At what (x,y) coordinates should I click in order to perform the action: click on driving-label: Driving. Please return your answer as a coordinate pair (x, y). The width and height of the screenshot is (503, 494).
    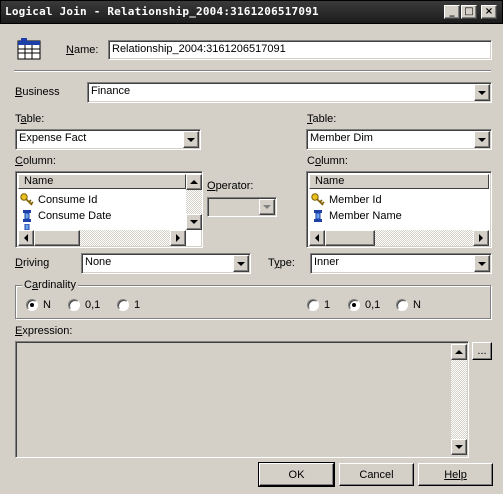
    Looking at the image, I should click on (32, 263).